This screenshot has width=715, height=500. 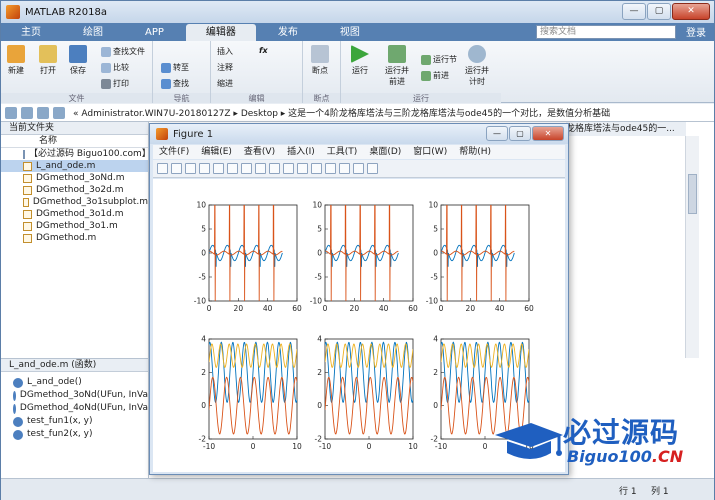 What do you see at coordinates (232, 168) in the screenshot?
I see `zoom-in-icon` at bounding box center [232, 168].